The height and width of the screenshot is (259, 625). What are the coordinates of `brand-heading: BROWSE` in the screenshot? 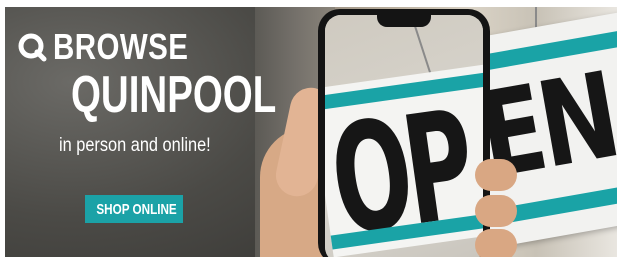 It's located at (117, 46).